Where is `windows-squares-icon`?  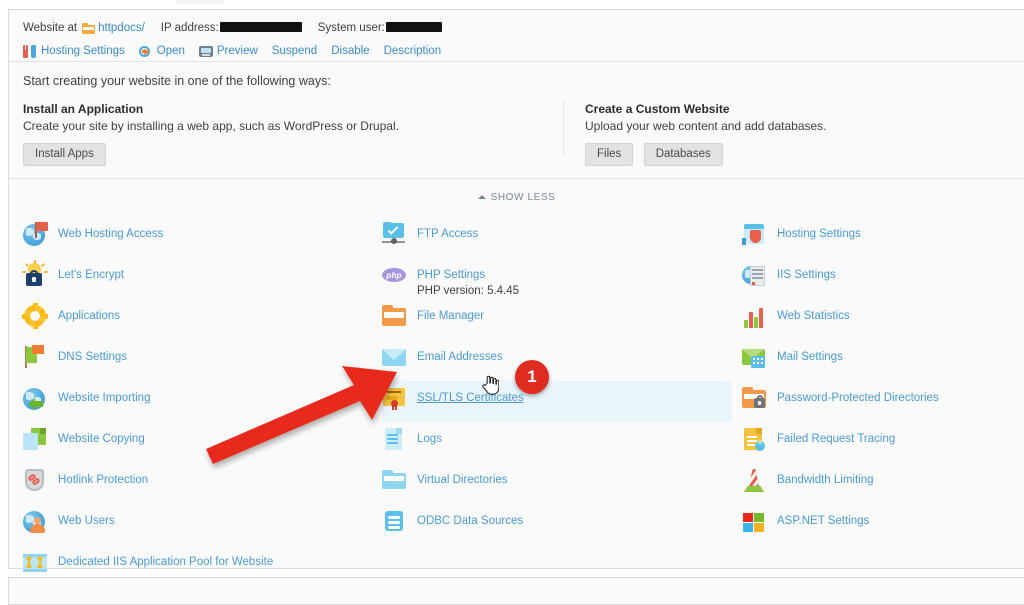 windows-squares-icon is located at coordinates (755, 522).